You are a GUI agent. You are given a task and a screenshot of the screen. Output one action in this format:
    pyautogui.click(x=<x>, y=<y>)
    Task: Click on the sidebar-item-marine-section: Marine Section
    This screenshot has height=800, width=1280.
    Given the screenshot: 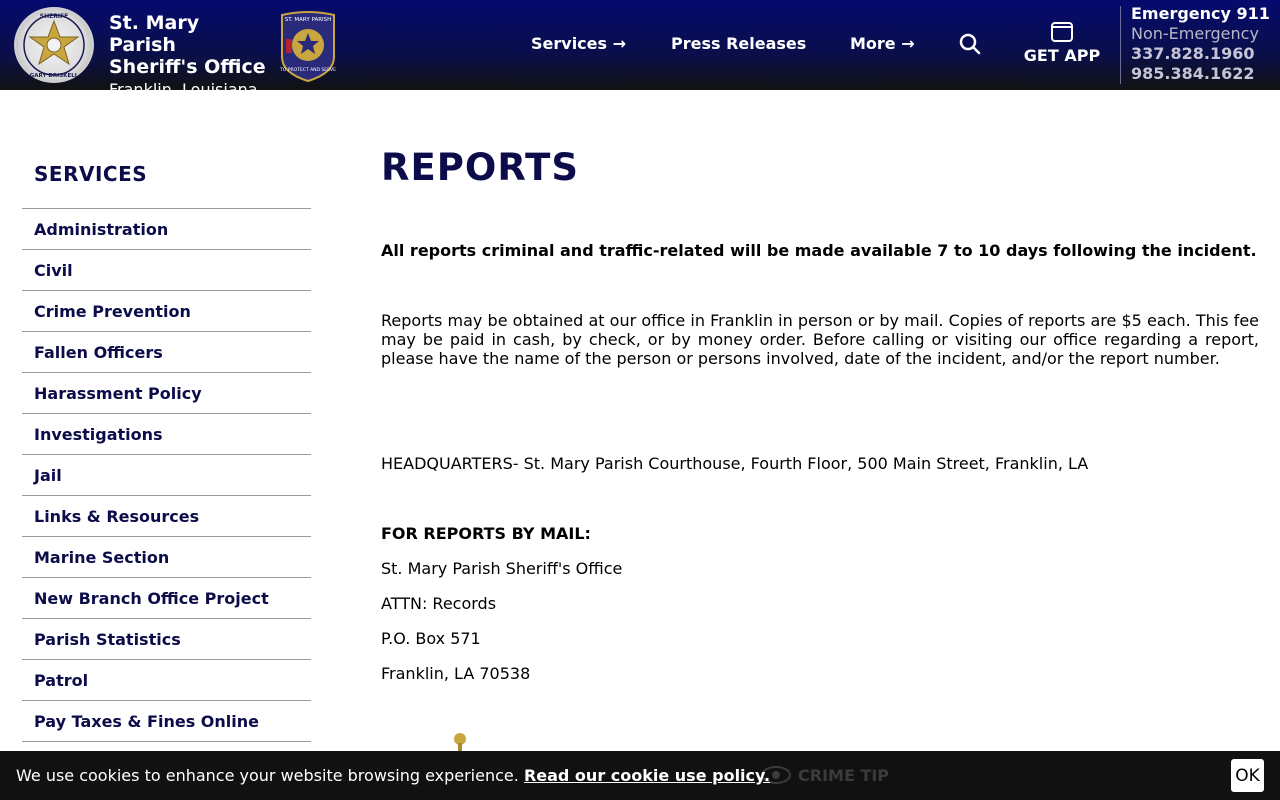 What is the action you would take?
    pyautogui.click(x=166, y=557)
    